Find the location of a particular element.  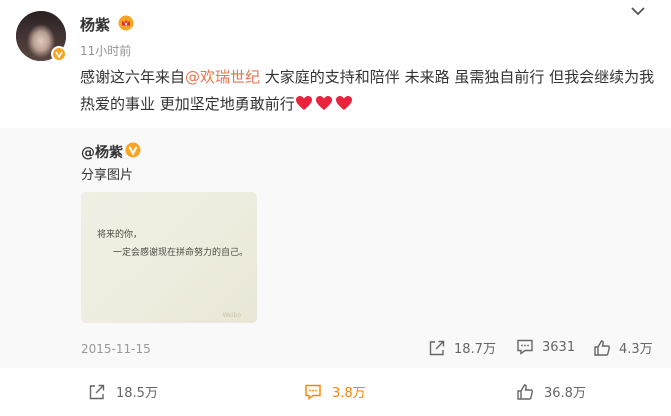

repost-like-stat: 4.3万 is located at coordinates (623, 347).